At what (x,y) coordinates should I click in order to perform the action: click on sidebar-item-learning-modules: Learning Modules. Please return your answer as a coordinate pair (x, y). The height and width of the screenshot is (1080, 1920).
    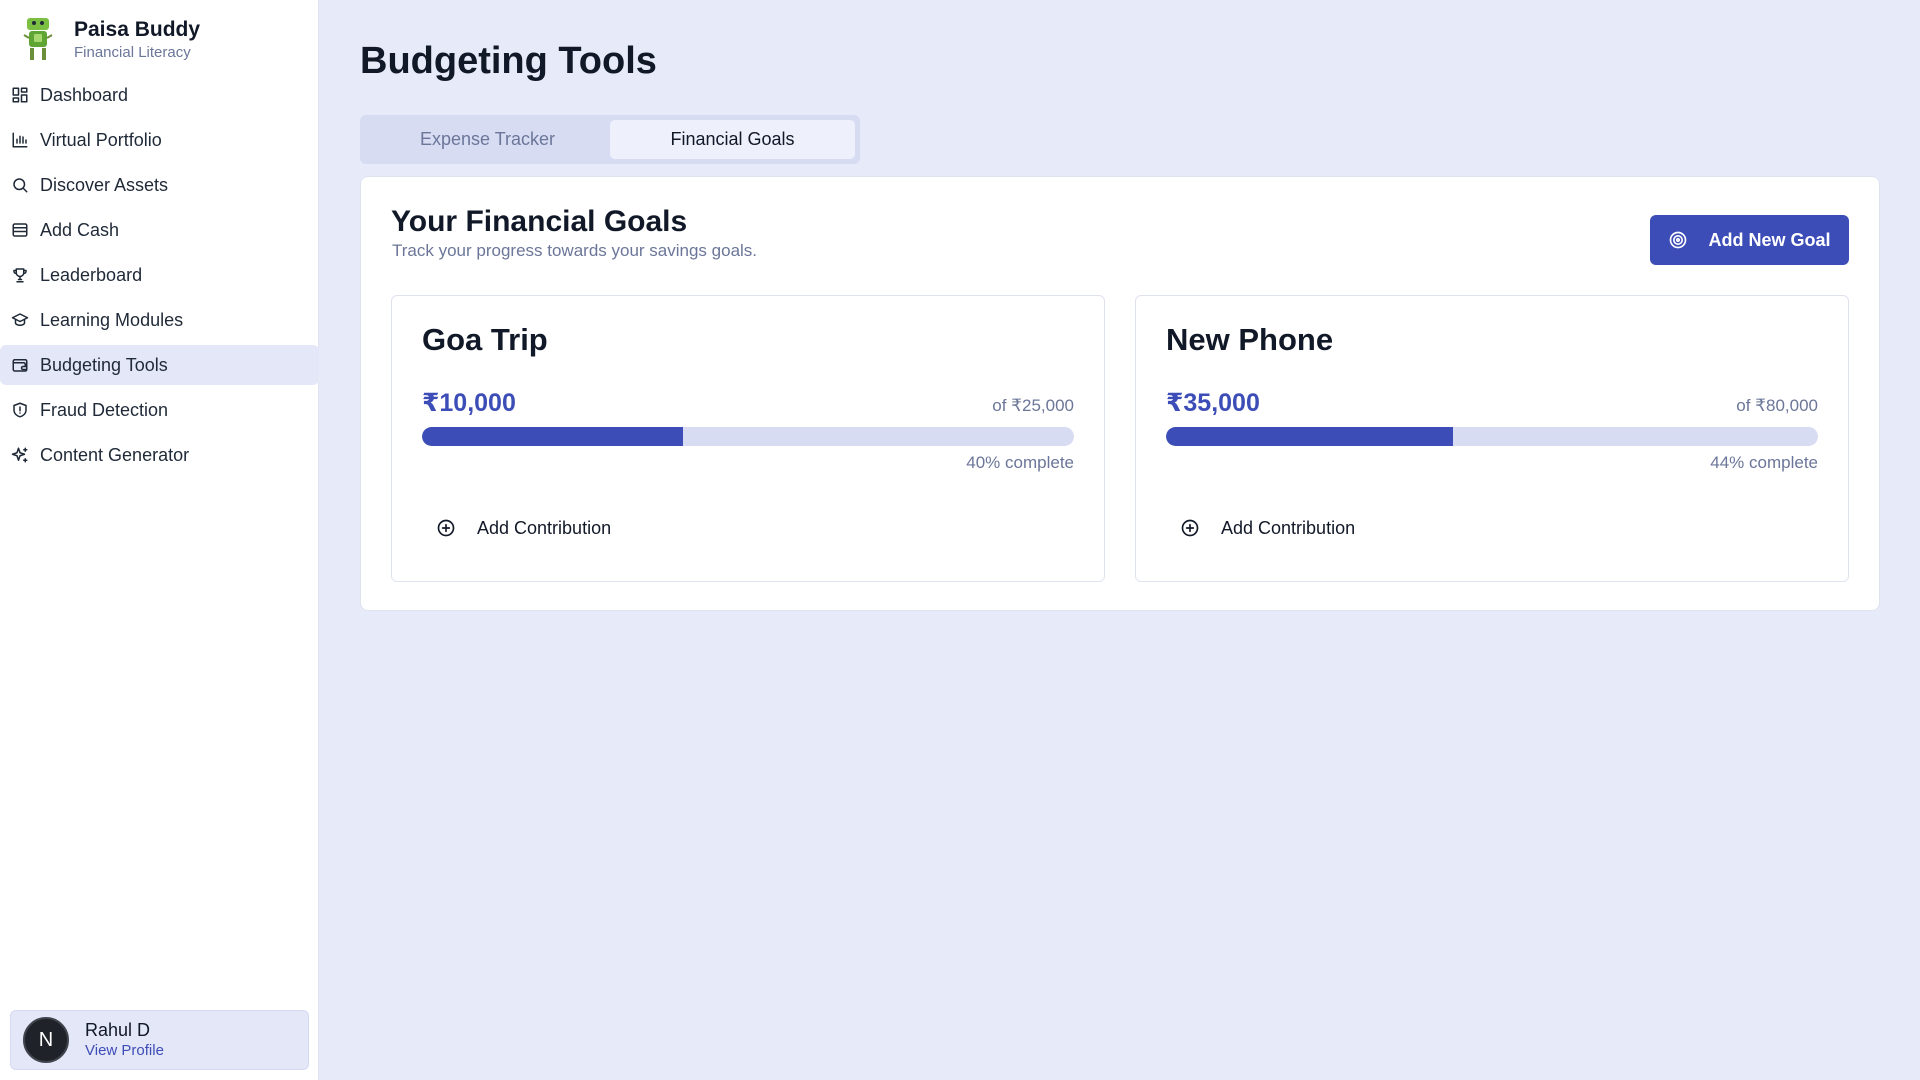
    Looking at the image, I should click on (159, 320).